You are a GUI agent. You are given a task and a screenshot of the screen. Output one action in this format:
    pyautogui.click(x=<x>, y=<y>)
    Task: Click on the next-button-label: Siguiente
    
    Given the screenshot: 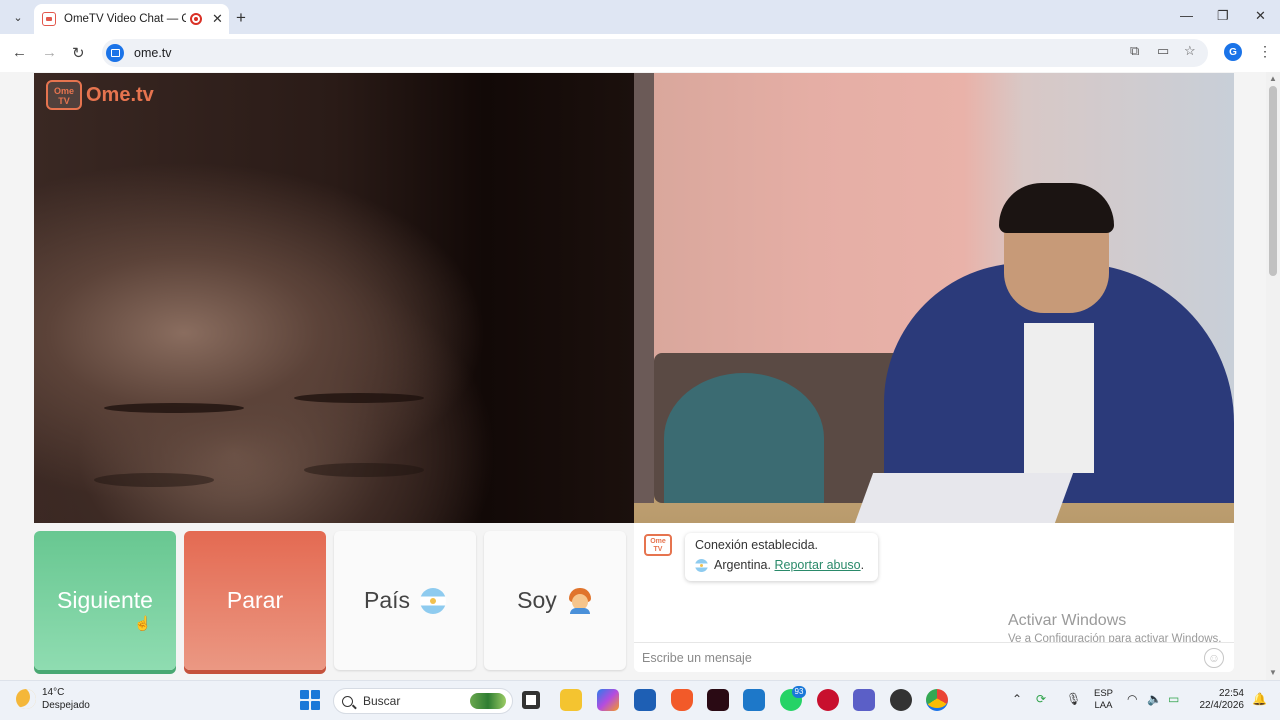 What is the action you would take?
    pyautogui.click(x=105, y=600)
    